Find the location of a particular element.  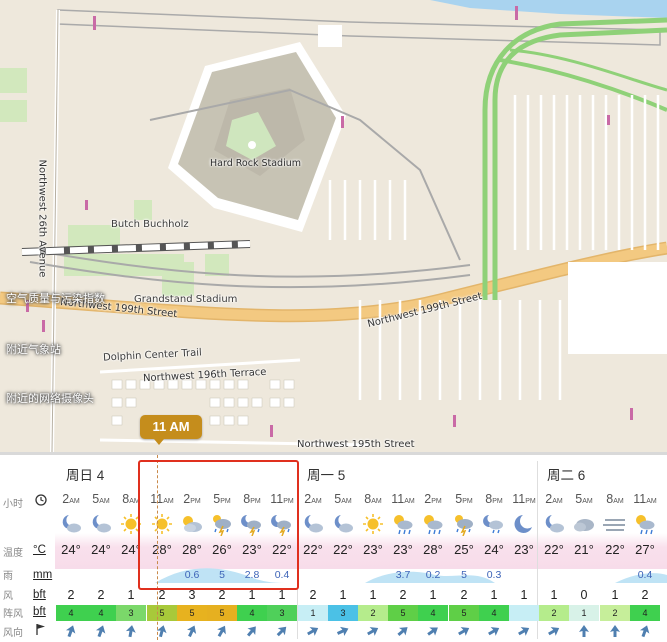

hour-label: 11PM is located at coordinates (524, 499).